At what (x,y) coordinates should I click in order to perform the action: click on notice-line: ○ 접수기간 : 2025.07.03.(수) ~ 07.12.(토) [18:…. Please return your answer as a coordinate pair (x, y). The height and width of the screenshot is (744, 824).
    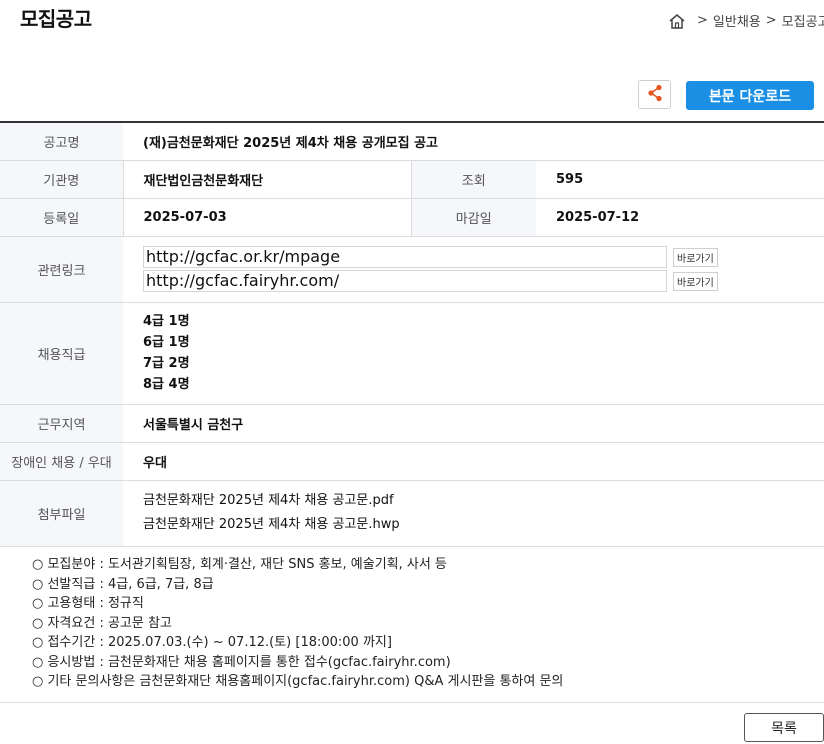
    Looking at the image, I should click on (212, 642).